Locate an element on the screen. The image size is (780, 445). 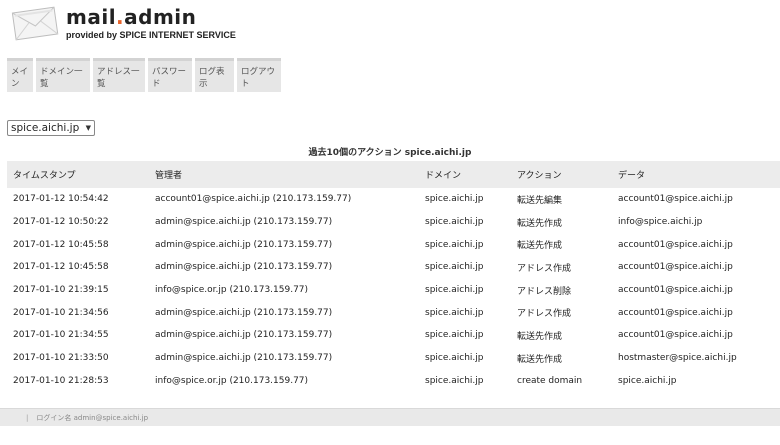
login-name: ログイン名 admin@spice.aichi.jp is located at coordinates (92, 417).